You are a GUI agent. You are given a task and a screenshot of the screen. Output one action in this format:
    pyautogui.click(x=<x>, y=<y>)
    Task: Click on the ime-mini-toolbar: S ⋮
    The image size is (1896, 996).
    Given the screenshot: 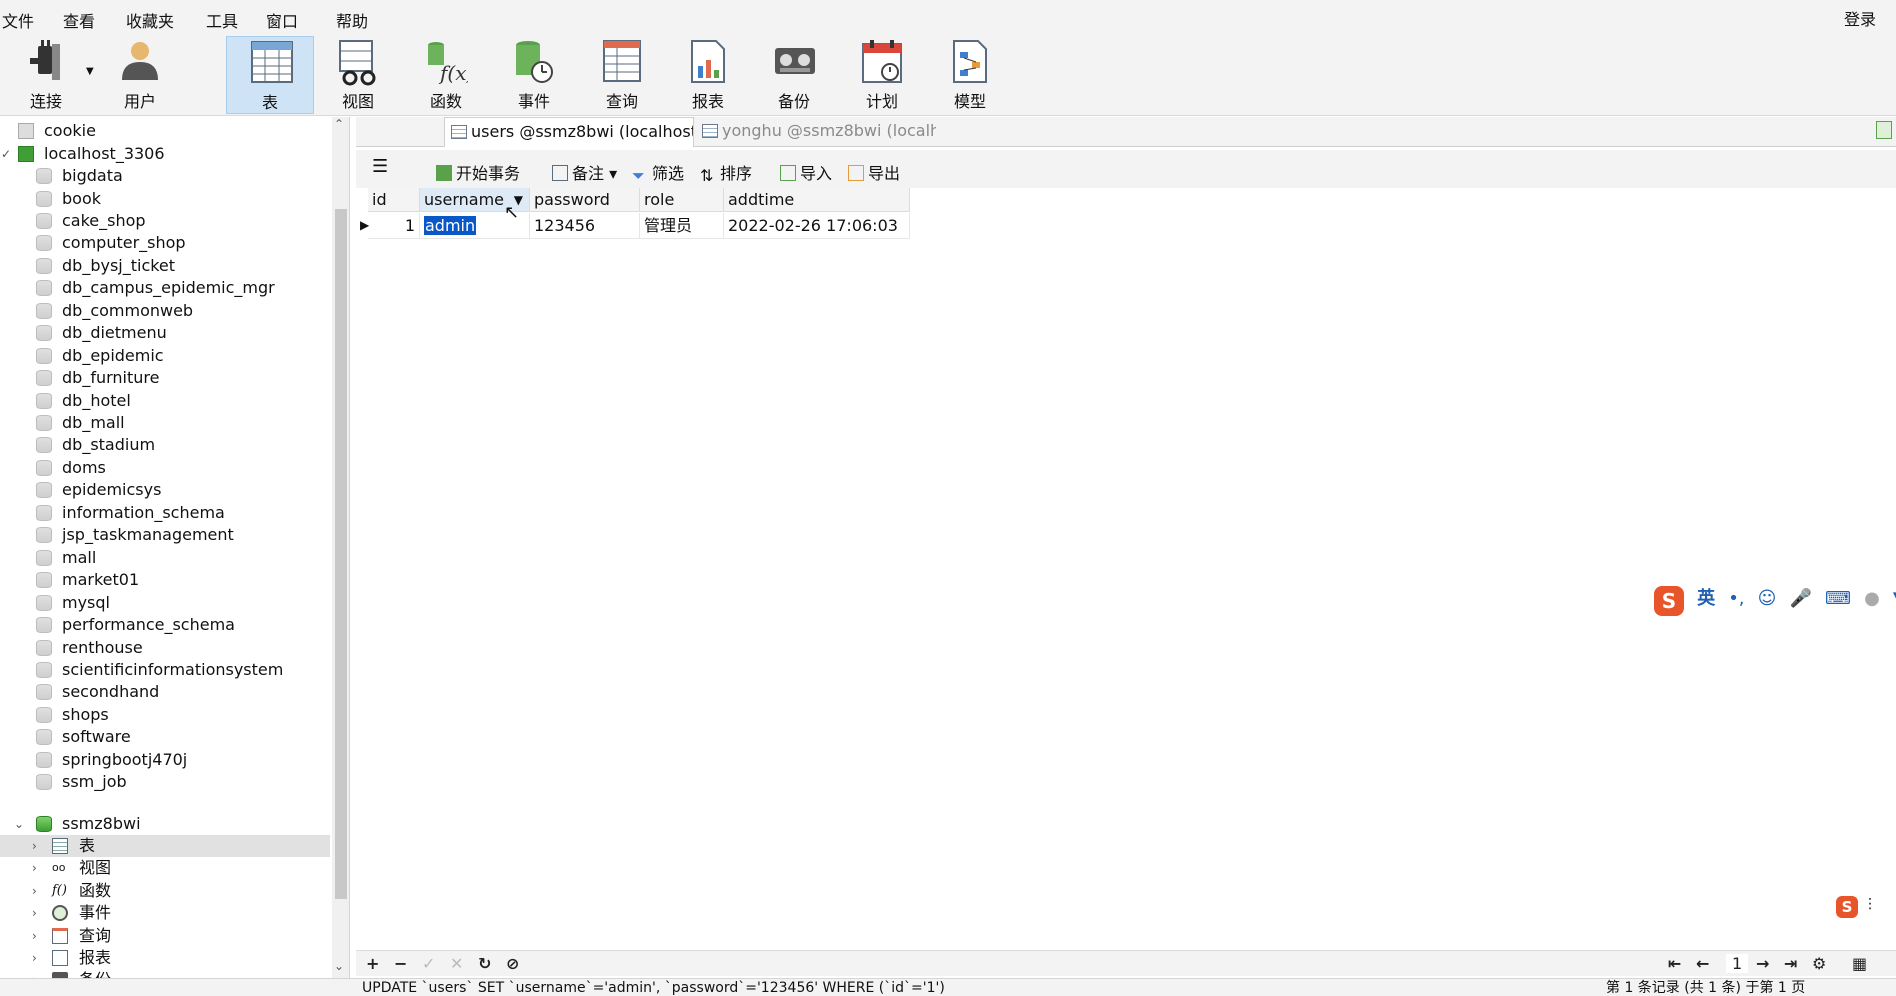 What is the action you would take?
    pyautogui.click(x=1856, y=907)
    